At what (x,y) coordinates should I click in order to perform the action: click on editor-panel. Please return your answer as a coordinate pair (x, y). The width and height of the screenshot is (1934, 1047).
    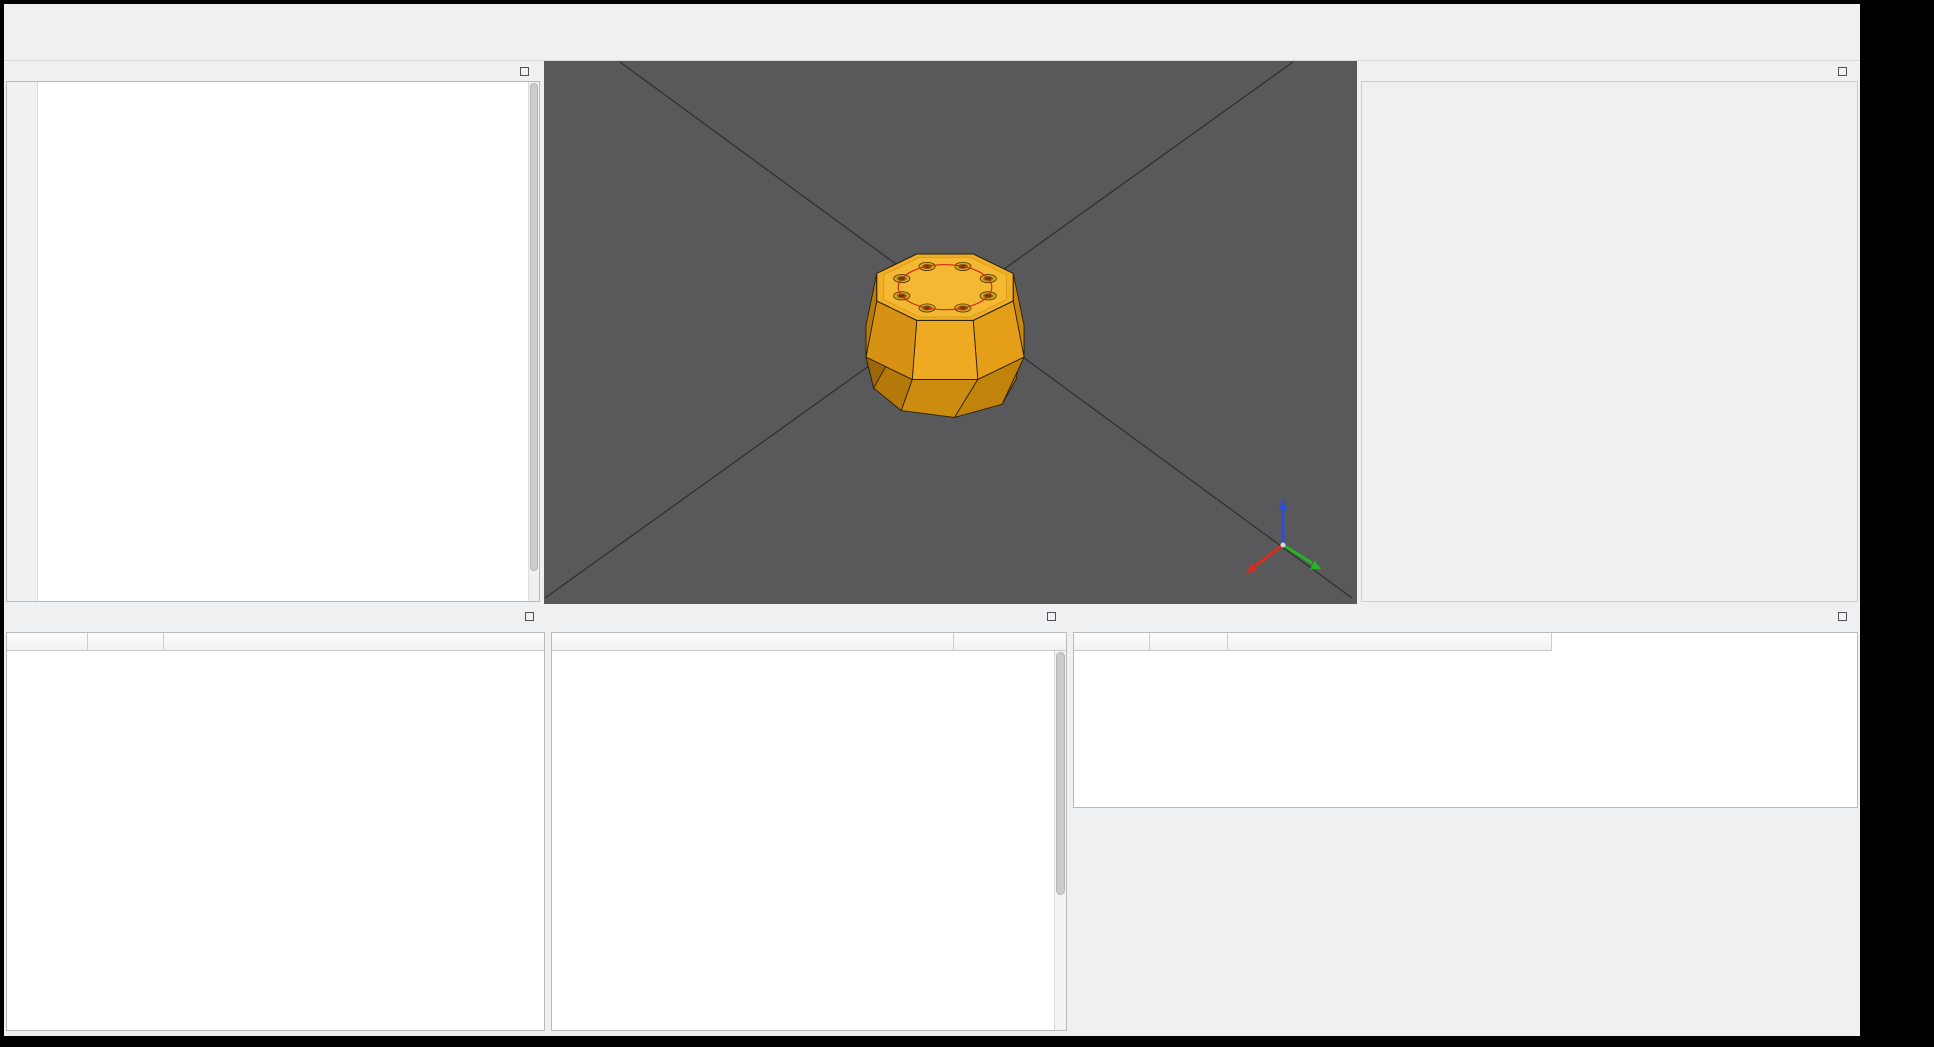
    Looking at the image, I should click on (273, 332).